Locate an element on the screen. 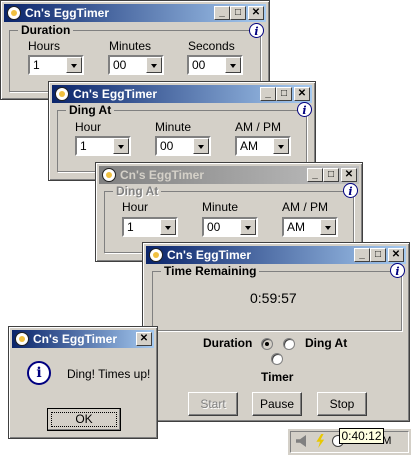 The width and height of the screenshot is (411, 455). dialog-title: Cn's EggTimer is located at coordinates (75, 339).